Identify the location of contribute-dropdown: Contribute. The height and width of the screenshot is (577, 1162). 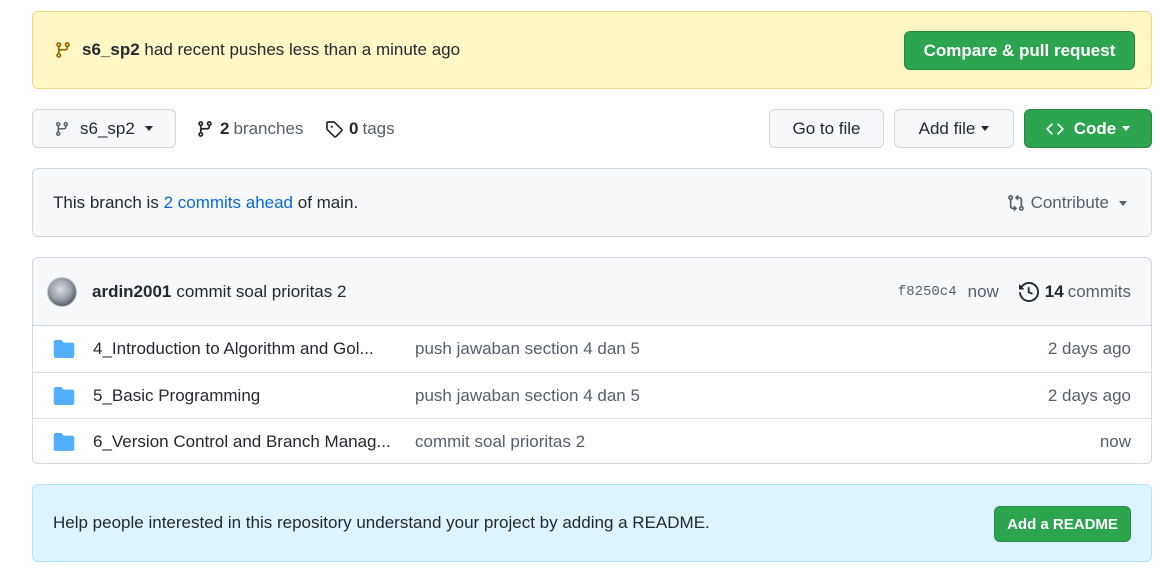
(1067, 203).